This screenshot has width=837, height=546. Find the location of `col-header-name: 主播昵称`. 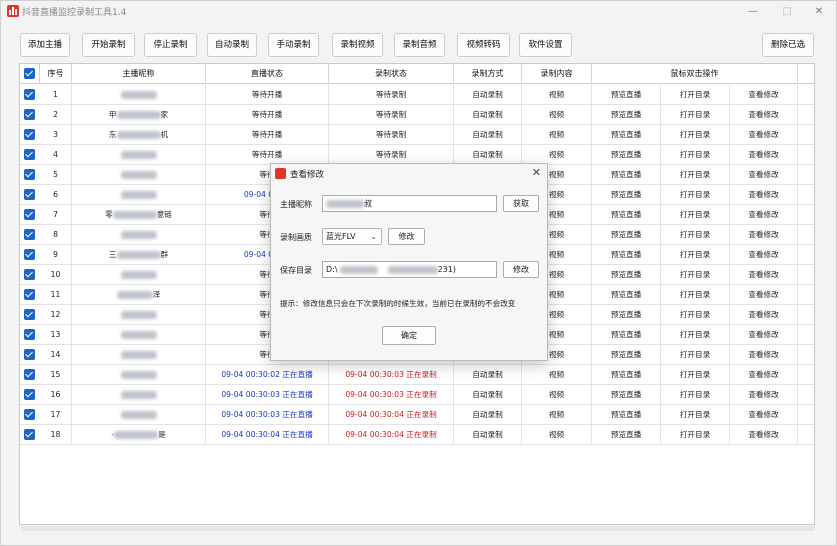

col-header-name: 主播昵称 is located at coordinates (139, 74).